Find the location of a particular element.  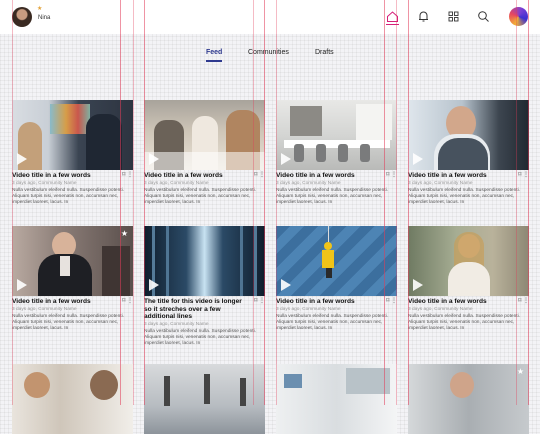

video-card-partial: ★ is located at coordinates (468, 399).